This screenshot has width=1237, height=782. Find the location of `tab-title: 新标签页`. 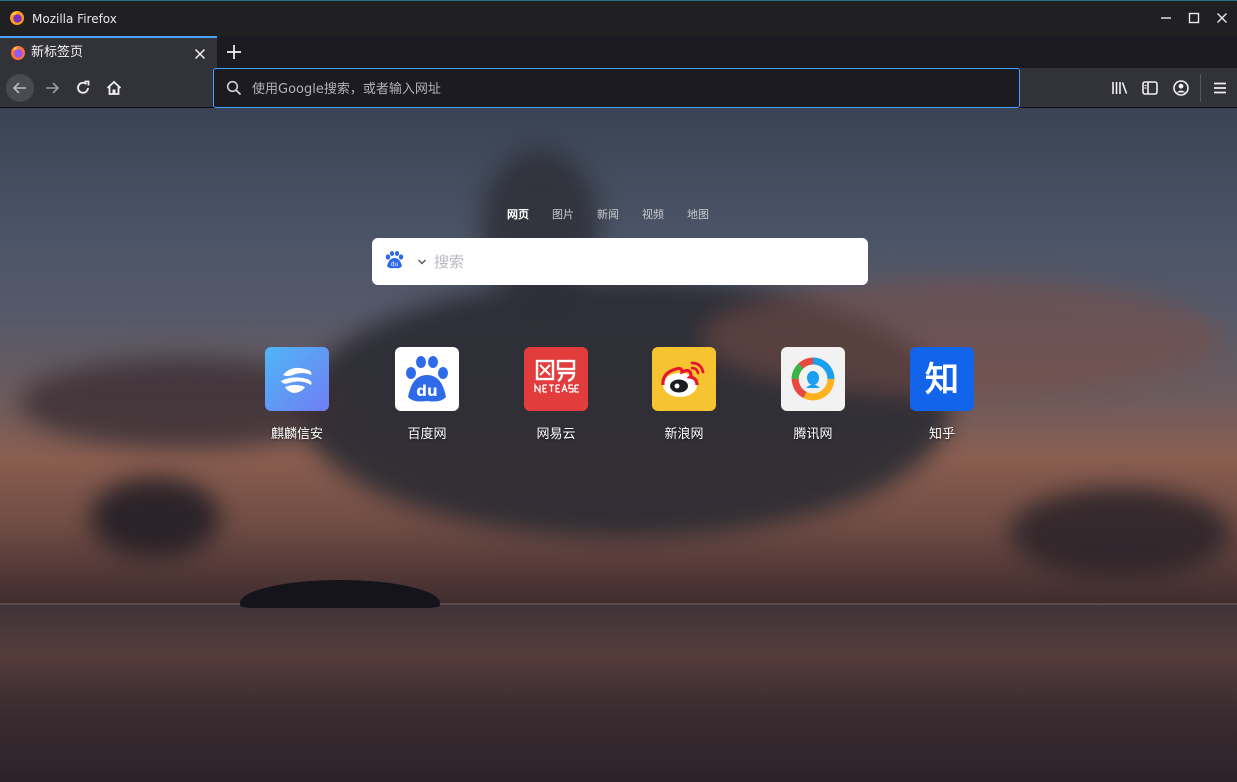

tab-title: 新标签页 is located at coordinates (57, 52).